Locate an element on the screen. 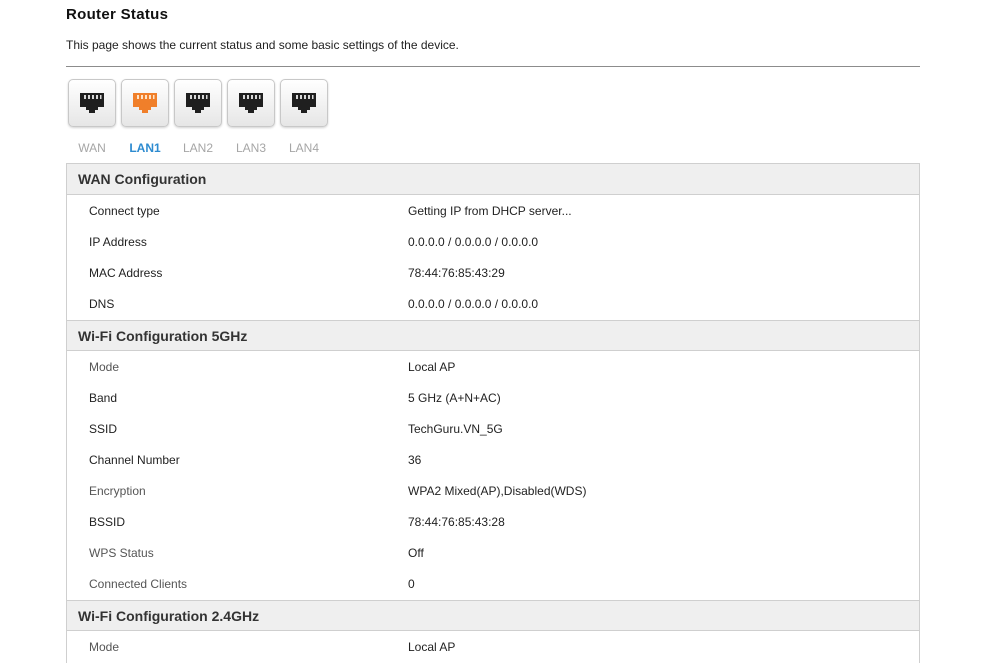 Image resolution: width=1000 pixels, height=667 pixels. port-label-lan1: LAN1 is located at coordinates (145, 148).